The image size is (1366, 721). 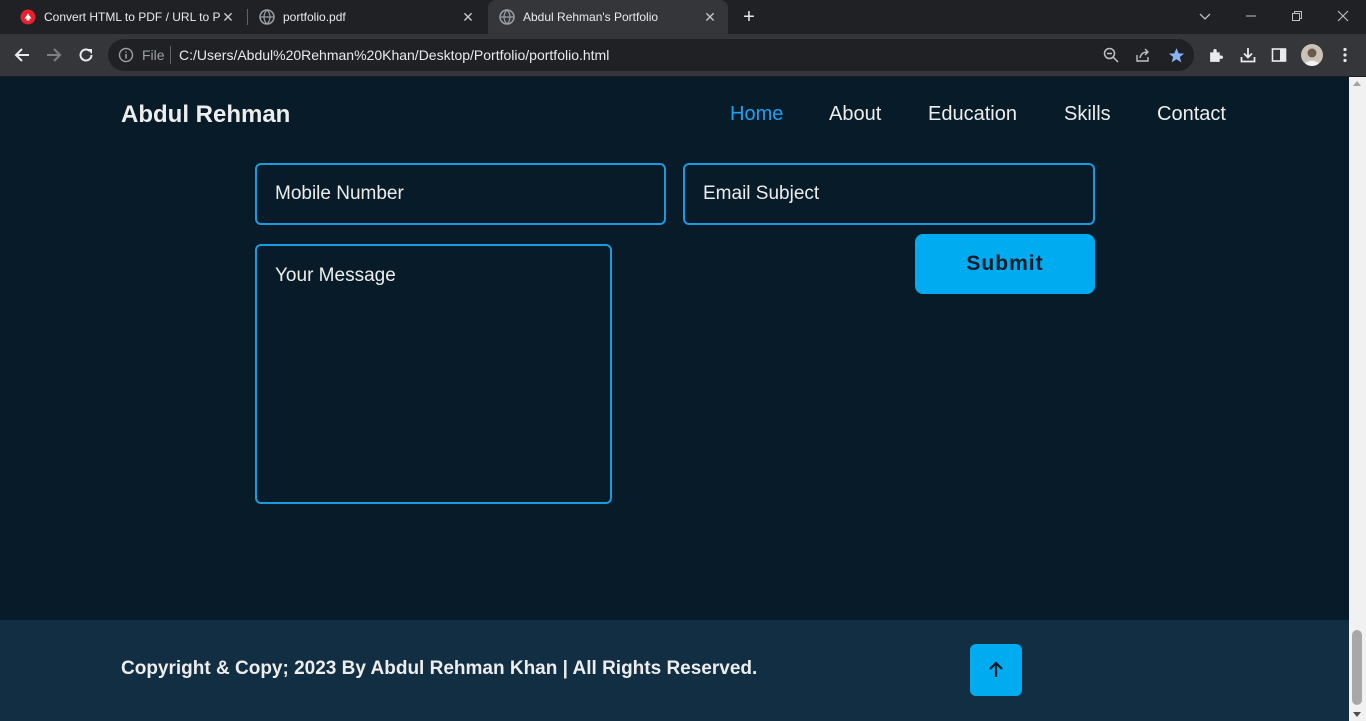 I want to click on mobile-number-input: Mobile Number, so click(x=460, y=194).